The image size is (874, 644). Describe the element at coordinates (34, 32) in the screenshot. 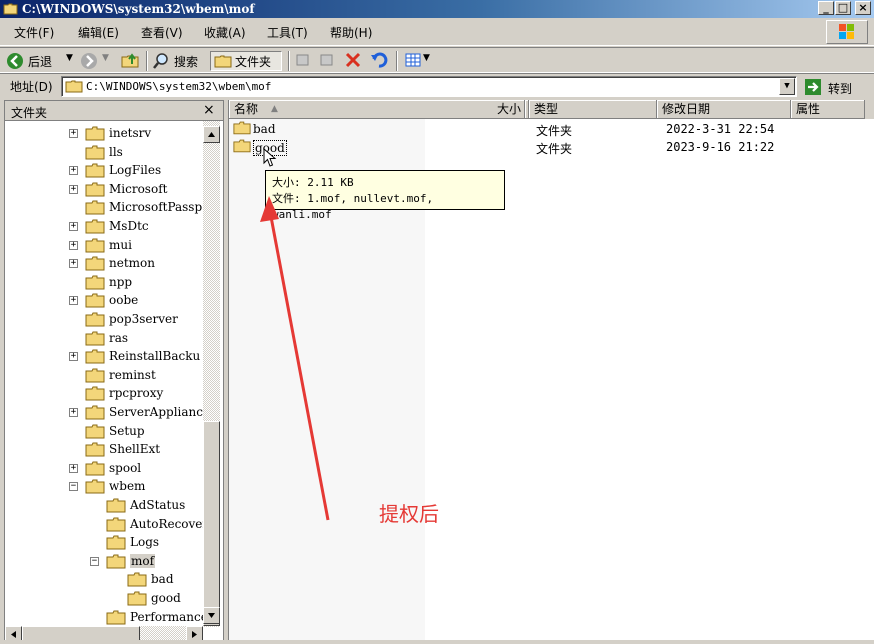

I see `menu-file: 文件(F)` at that location.